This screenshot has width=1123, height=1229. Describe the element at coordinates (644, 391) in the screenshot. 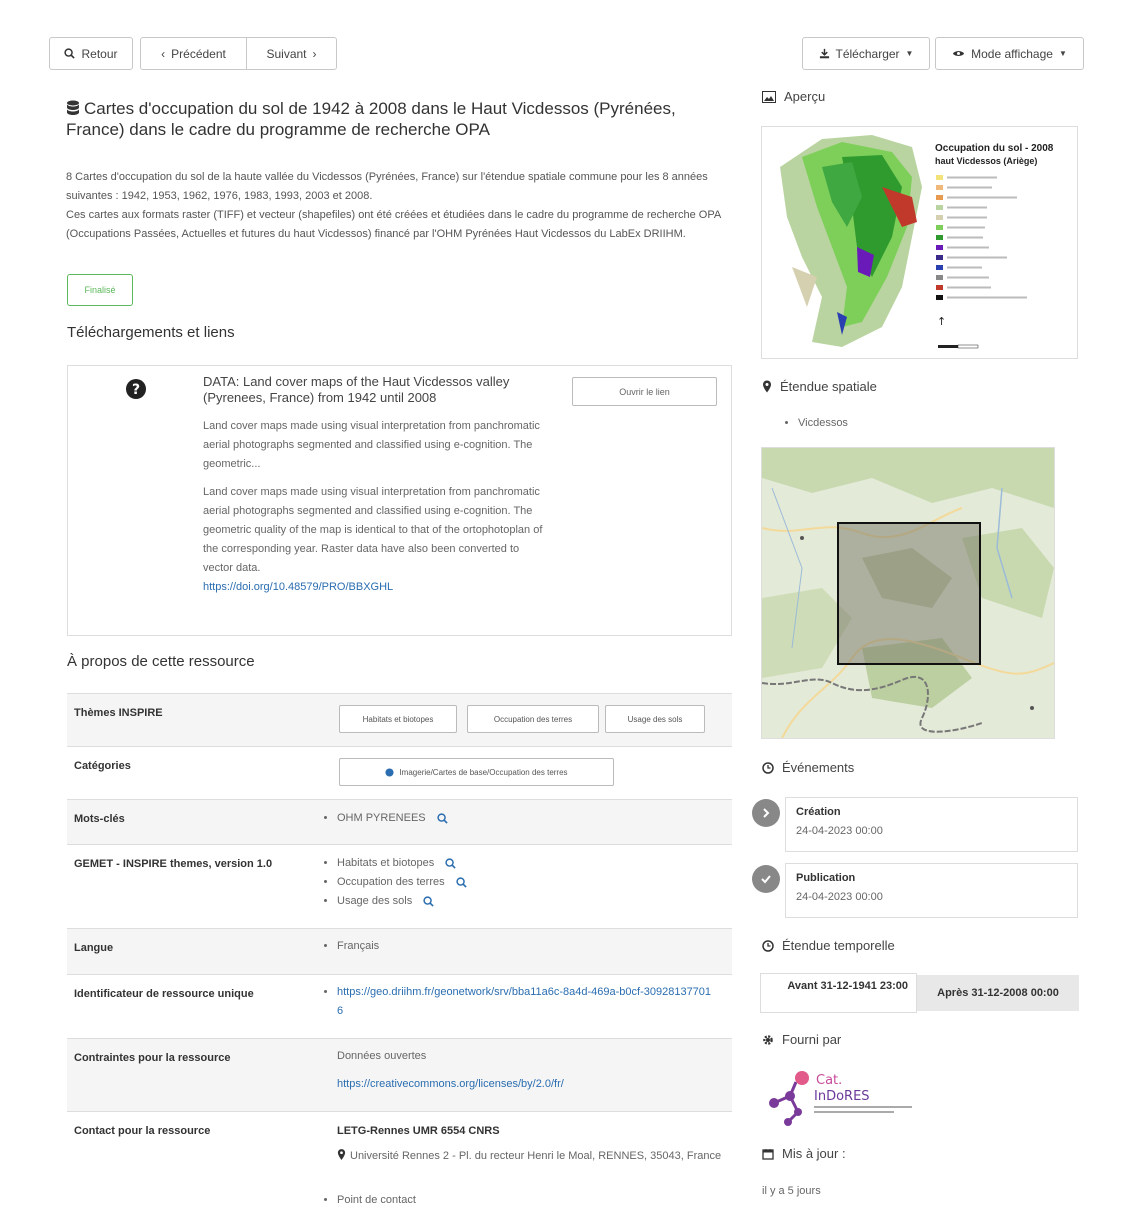

I see `open-link-button: Ouvrir le lien` at that location.